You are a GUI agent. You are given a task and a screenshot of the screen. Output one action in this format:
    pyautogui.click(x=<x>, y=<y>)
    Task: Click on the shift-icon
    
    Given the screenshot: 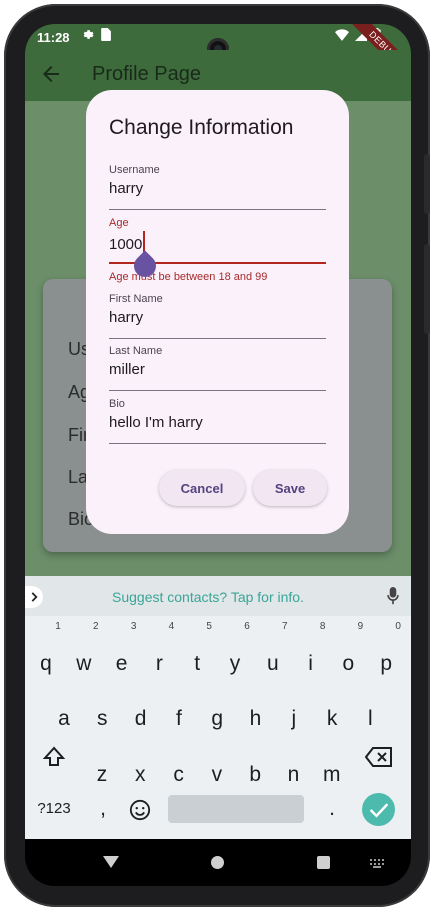 What is the action you would take?
    pyautogui.click(x=54, y=757)
    